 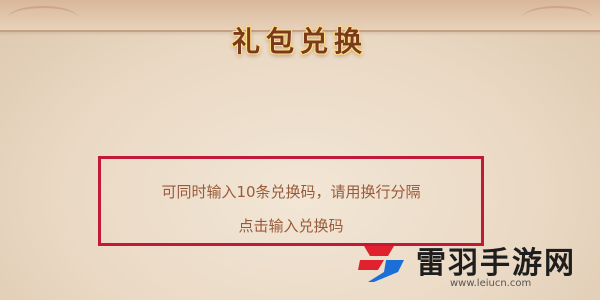 What do you see at coordinates (496, 263) in the screenshot?
I see `watermark-site-name: 雷羽手游网` at bounding box center [496, 263].